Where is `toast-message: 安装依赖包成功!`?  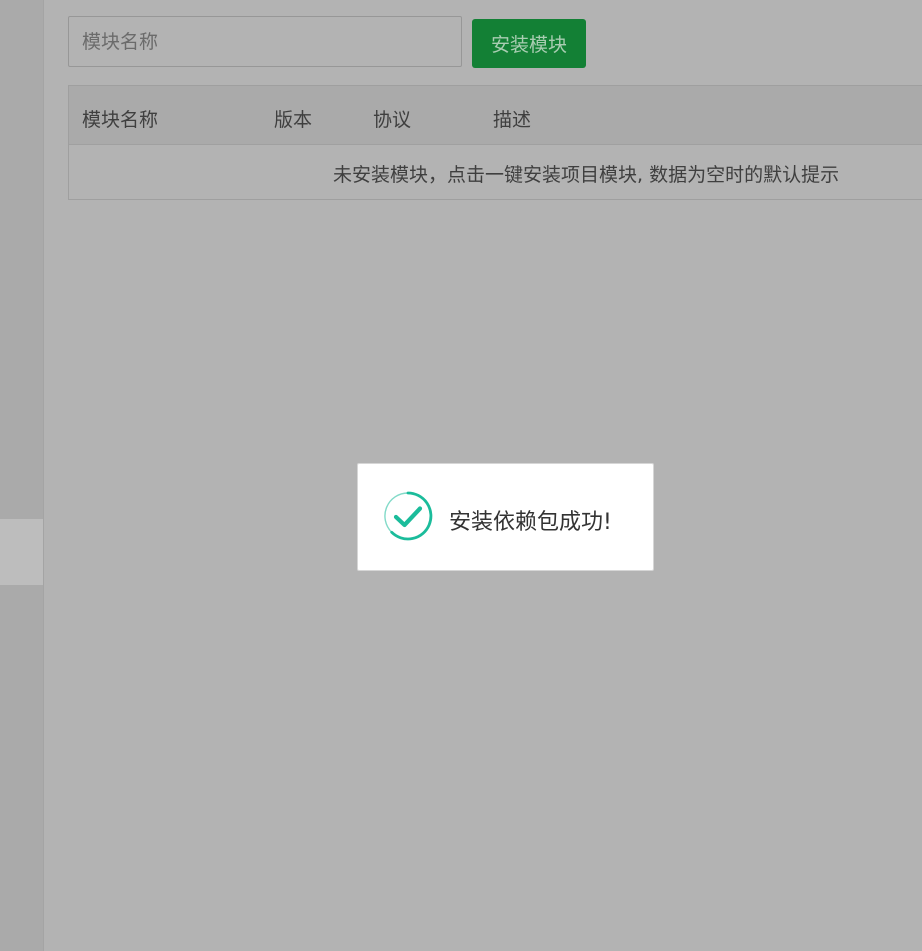 toast-message: 安装依赖包成功! is located at coordinates (530, 522).